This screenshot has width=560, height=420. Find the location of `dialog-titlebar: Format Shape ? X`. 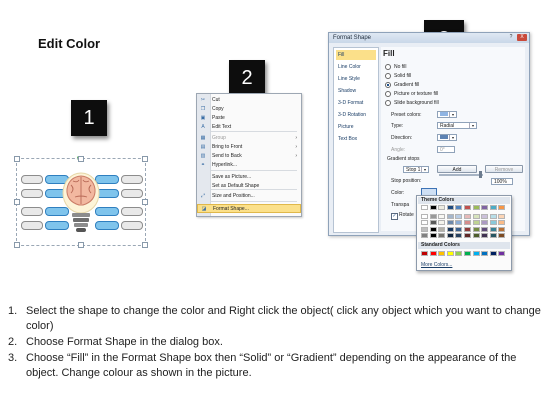

dialog-titlebar: Format Shape ? X is located at coordinates (429, 38).